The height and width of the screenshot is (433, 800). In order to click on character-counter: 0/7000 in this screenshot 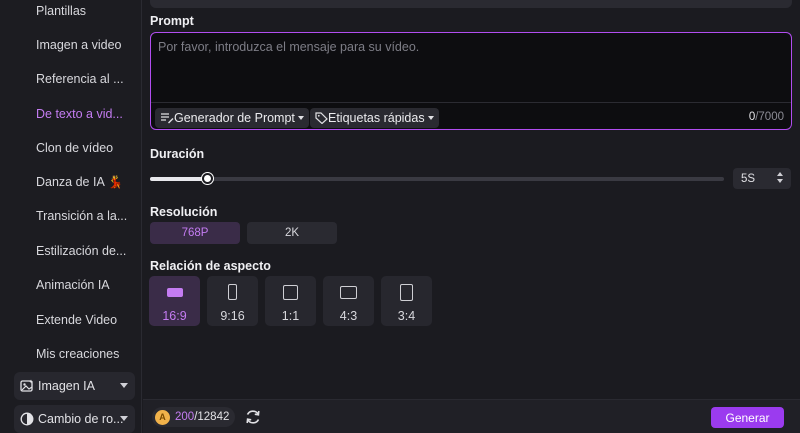, I will do `click(766, 117)`.